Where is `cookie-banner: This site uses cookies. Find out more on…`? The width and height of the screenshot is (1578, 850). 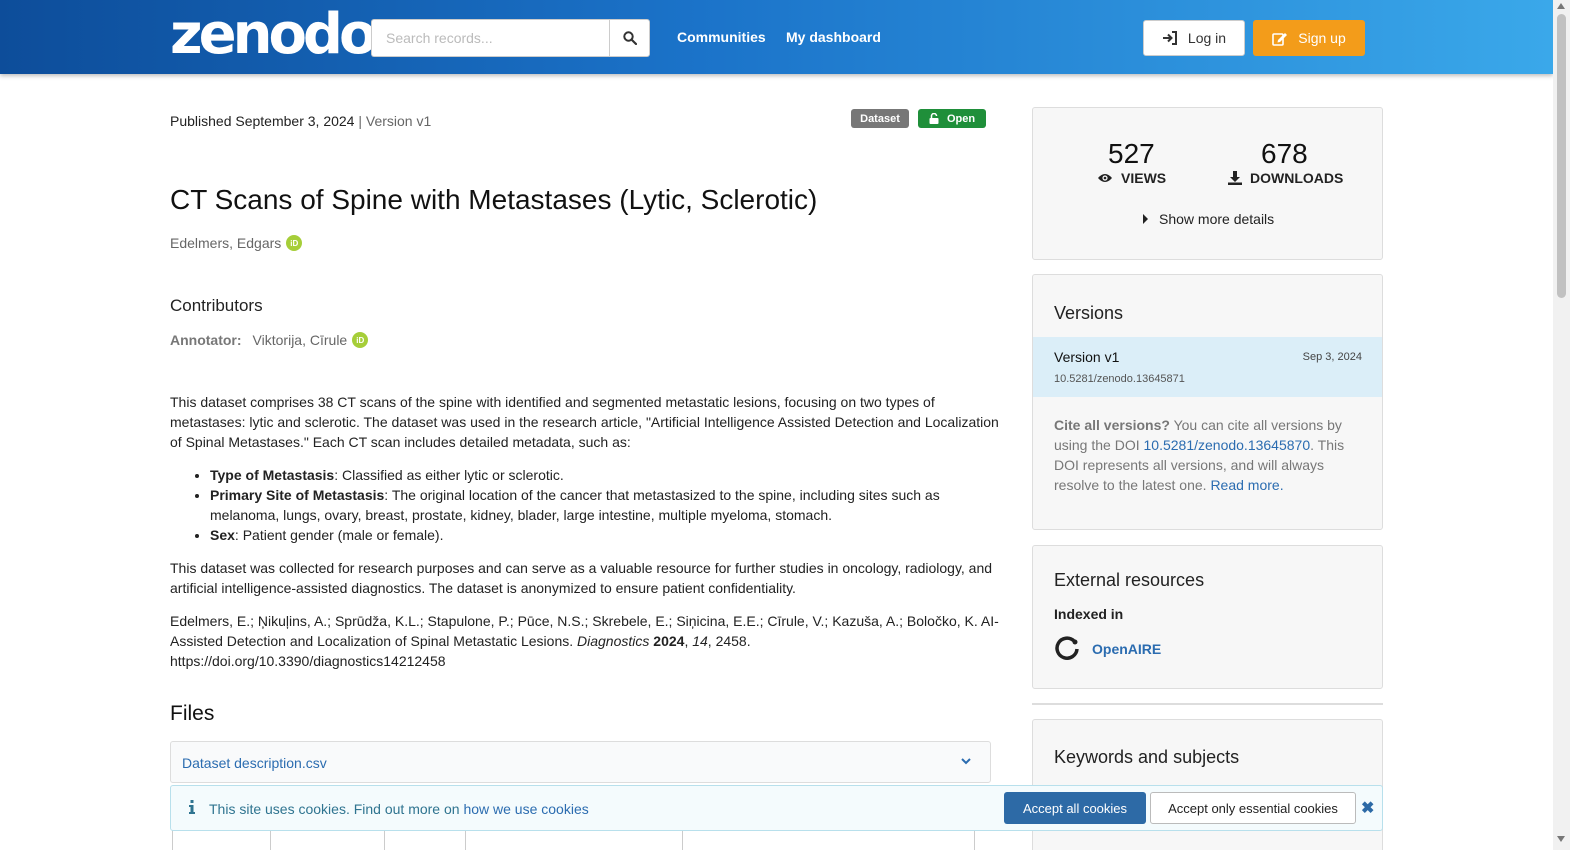 cookie-banner: This site uses cookies. Find out more on… is located at coordinates (776, 808).